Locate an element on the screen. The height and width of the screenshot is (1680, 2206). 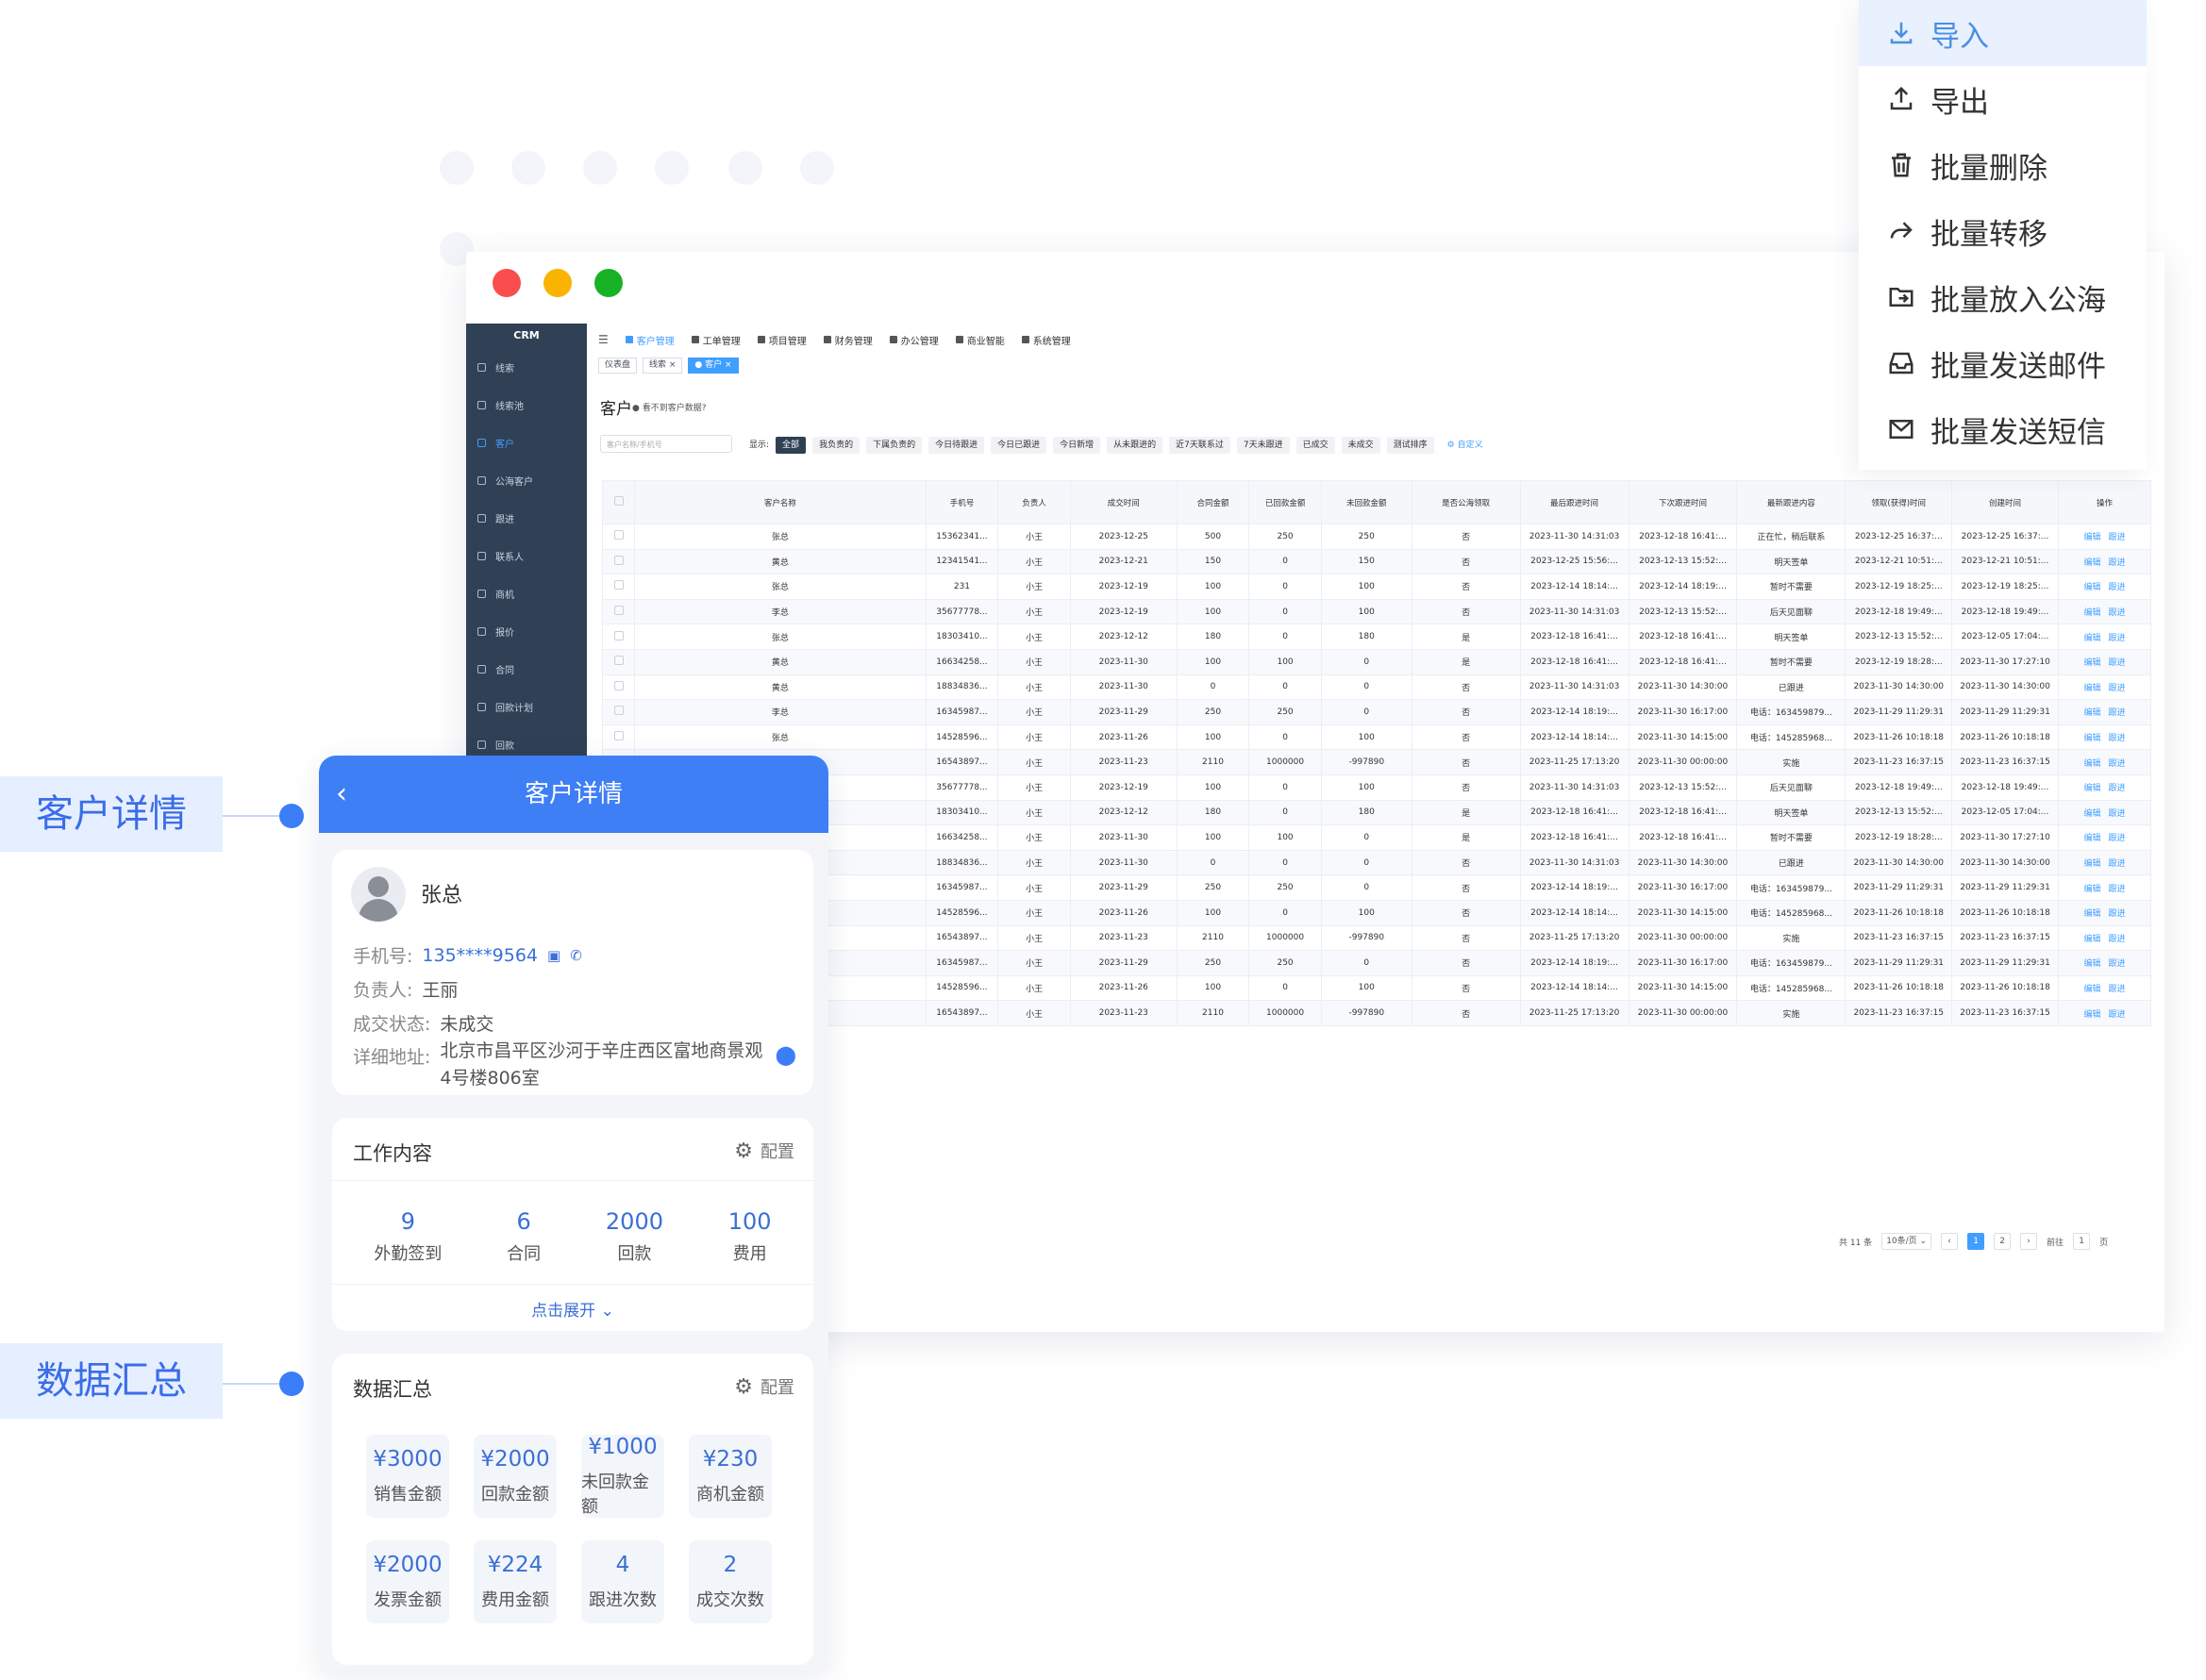
sidebar-item-5: 联系人 is located at coordinates (526, 555).